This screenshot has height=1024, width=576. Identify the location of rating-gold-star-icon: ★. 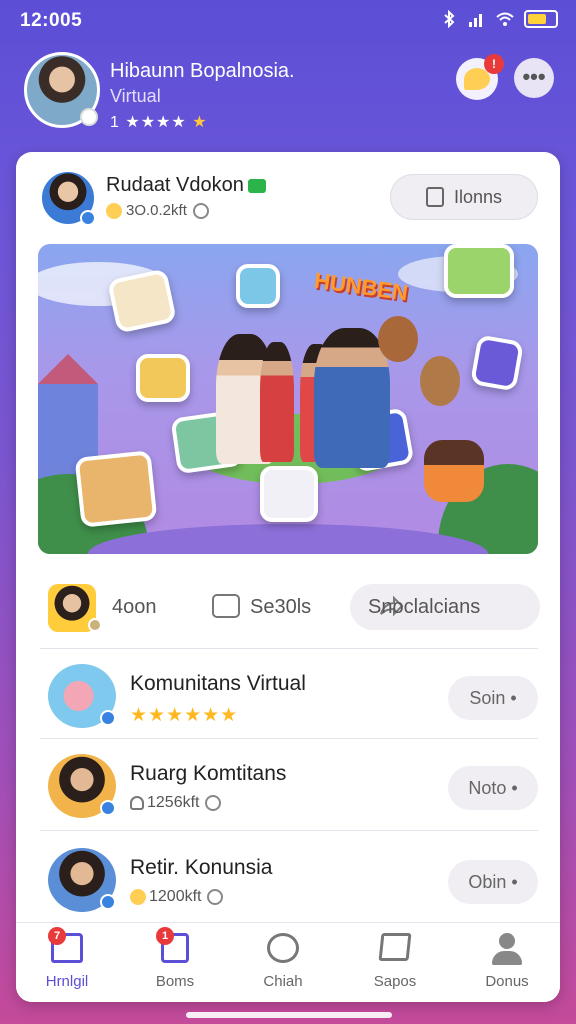
(200, 122).